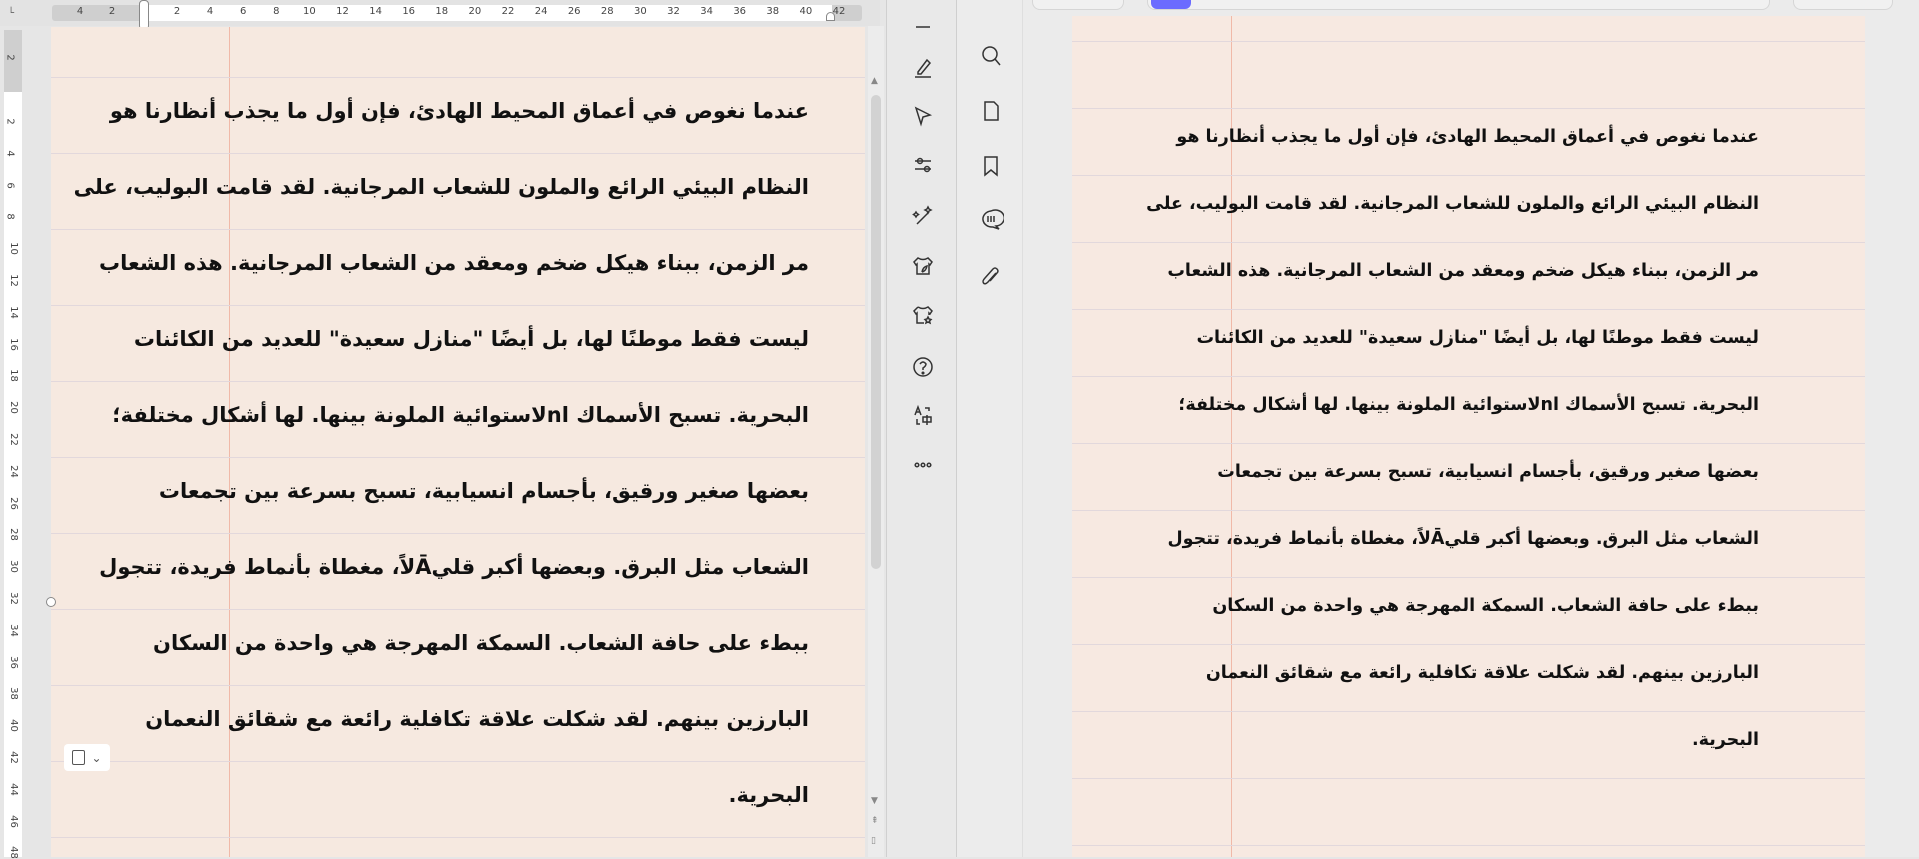  I want to click on ruler-number: 46, so click(13, 821).